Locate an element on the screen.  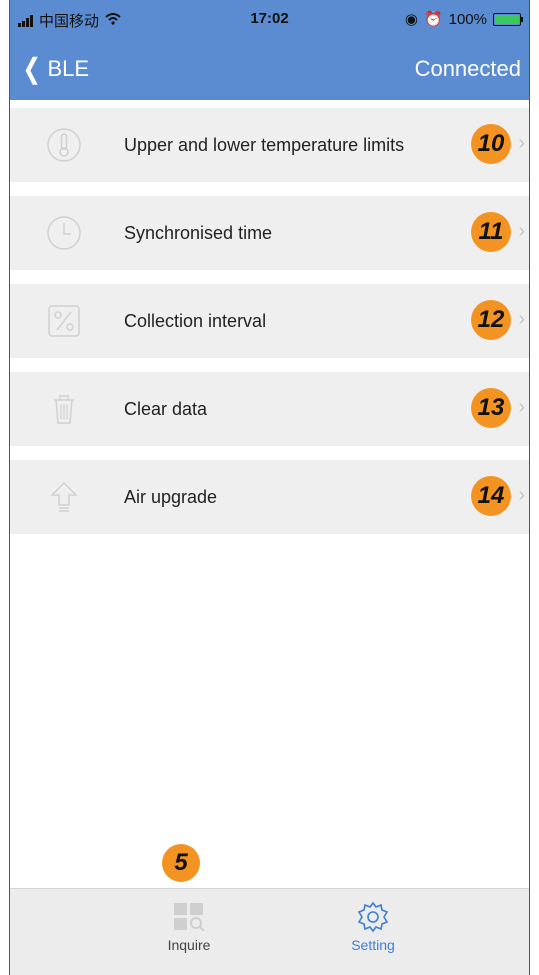
tab-inquire: Inquire is located at coordinates (189, 925).